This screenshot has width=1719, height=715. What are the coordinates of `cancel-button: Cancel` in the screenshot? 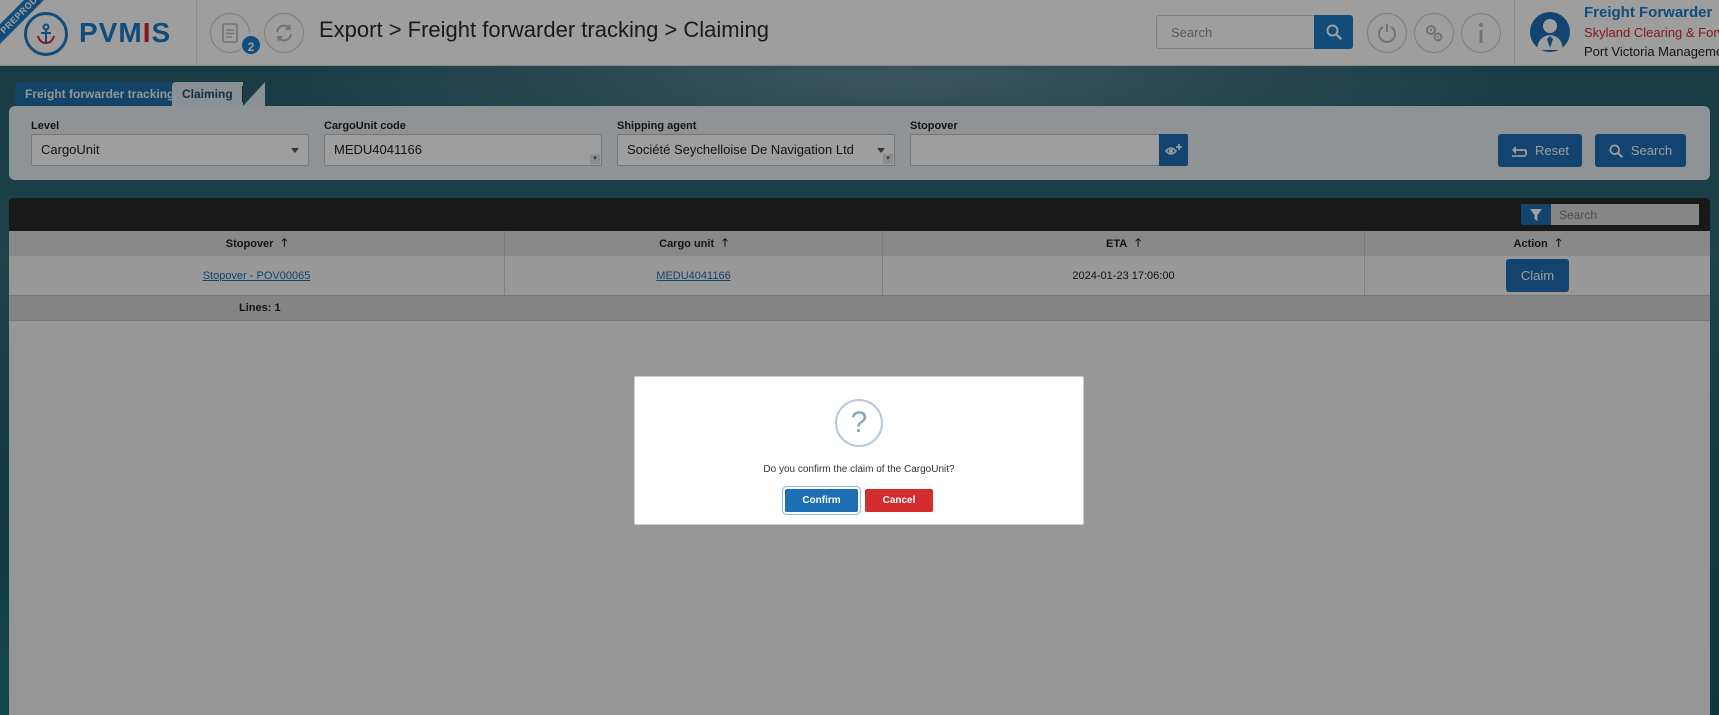 It's located at (899, 500).